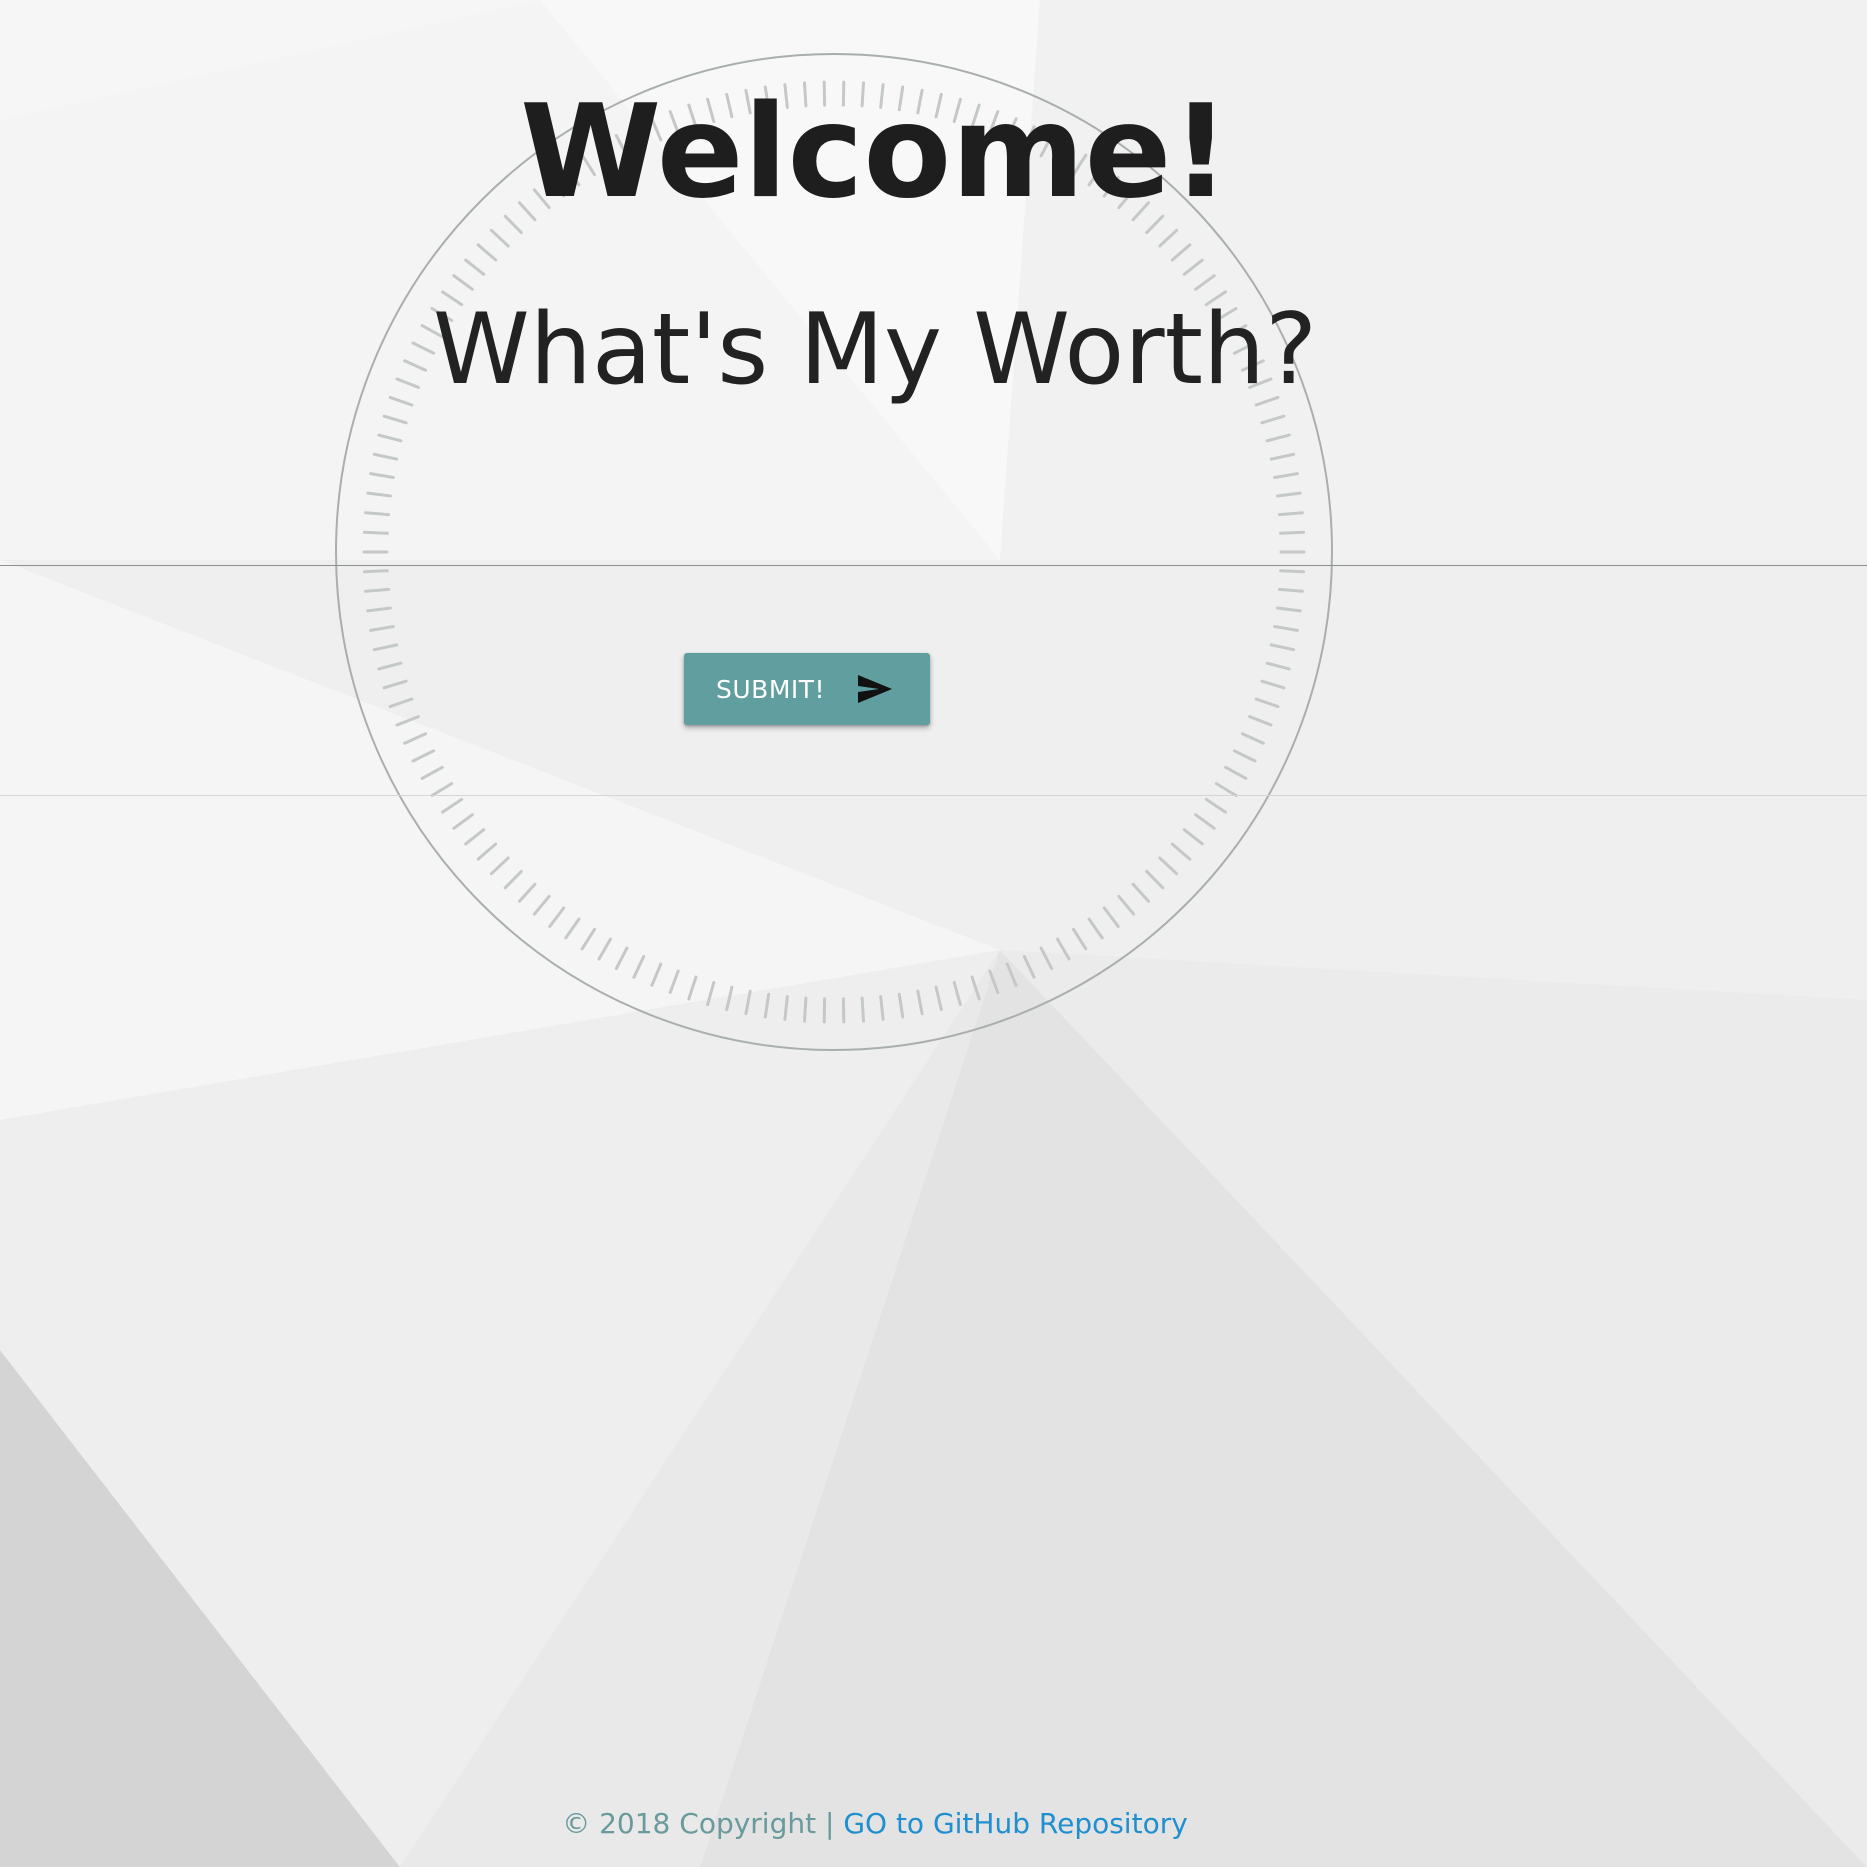  What do you see at coordinates (771, 689) in the screenshot?
I see `submit-button-label: SUBMIT!` at bounding box center [771, 689].